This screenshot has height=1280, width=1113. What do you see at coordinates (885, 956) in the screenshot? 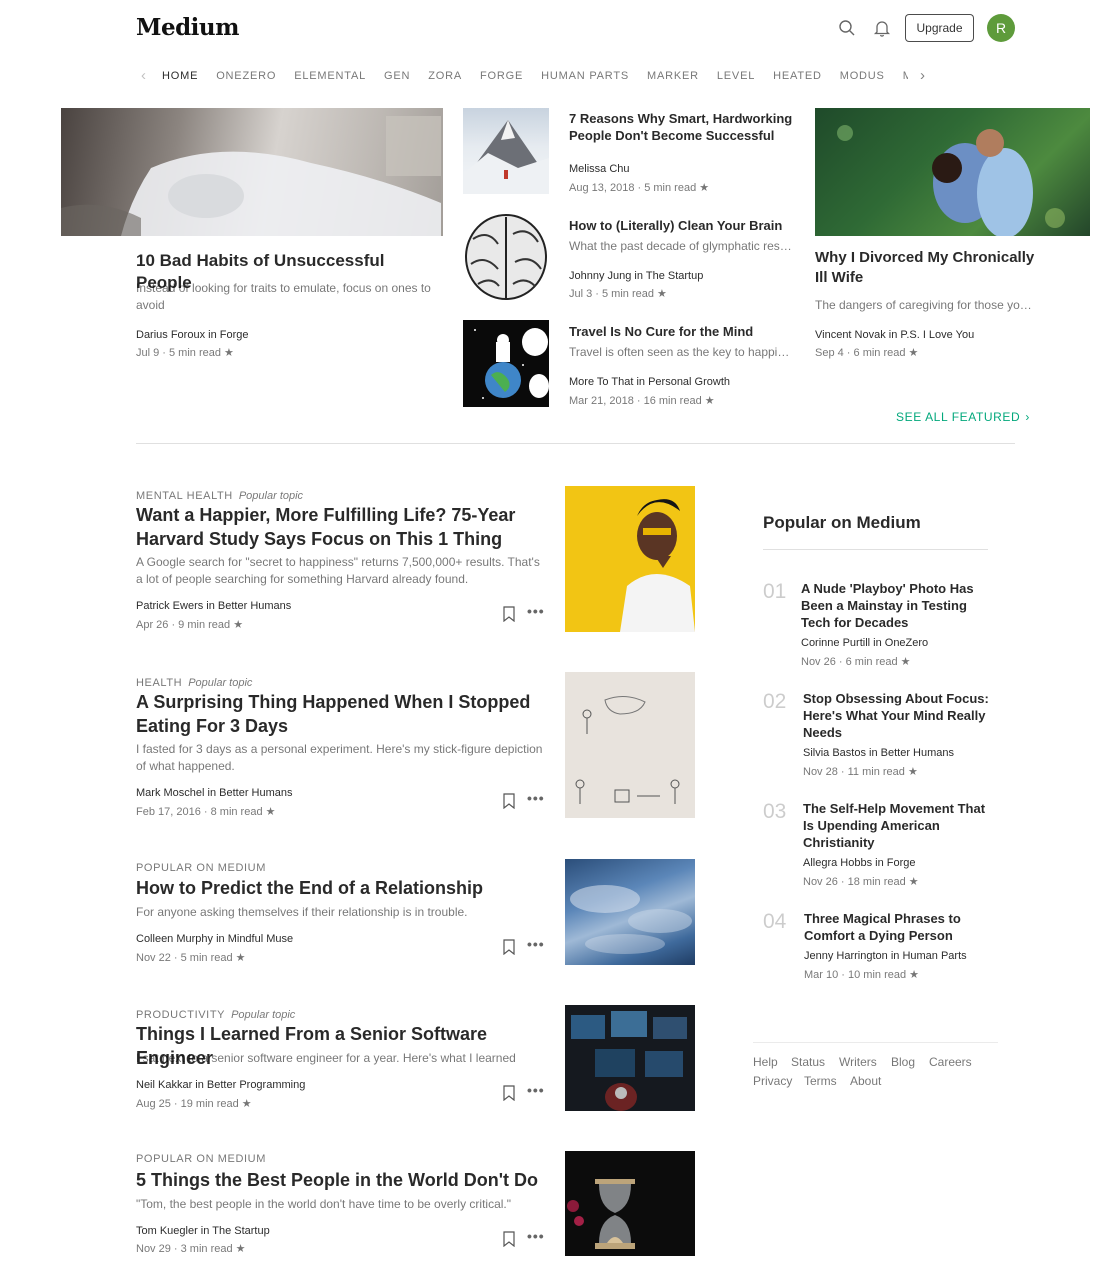
I see `popular-item-author: Jenny Harrington in Human Parts` at bounding box center [885, 956].